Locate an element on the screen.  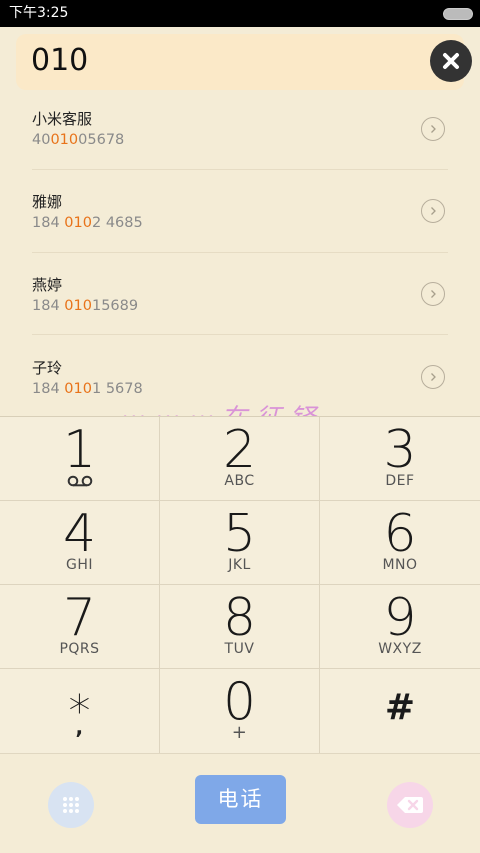
key-hash: # is located at coordinates (400, 711).